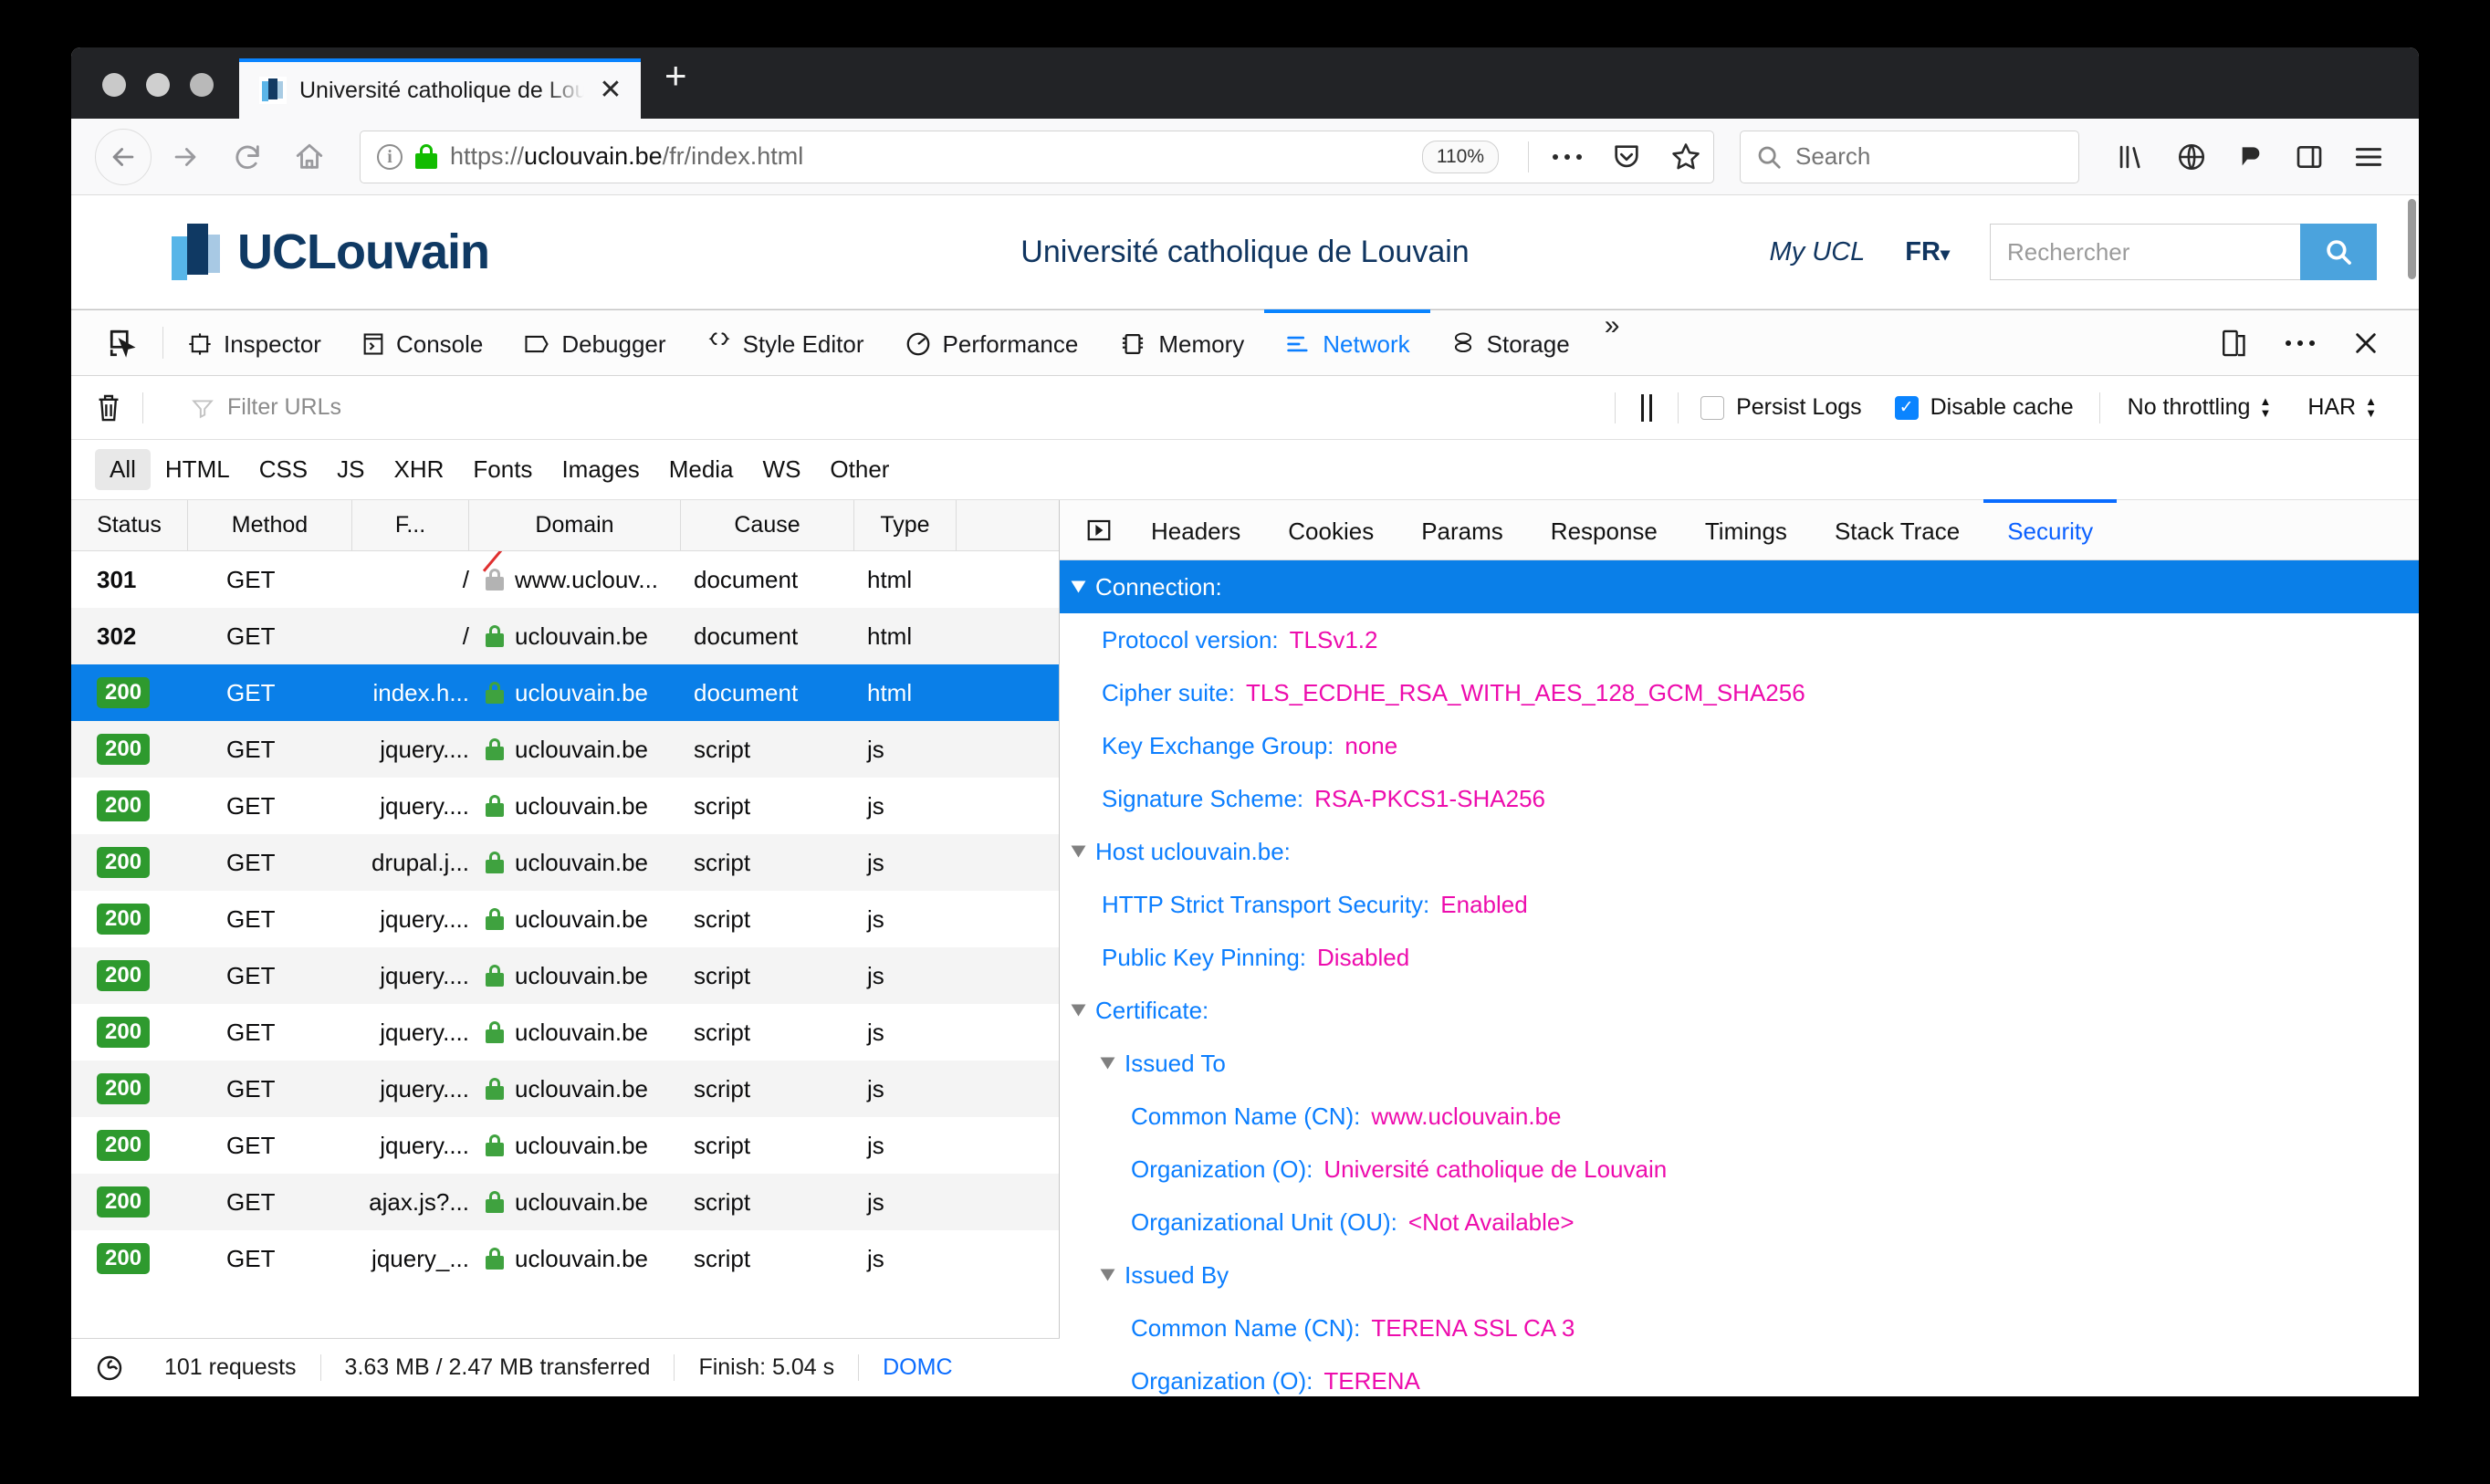  What do you see at coordinates (129, 525) in the screenshot?
I see `column-header-status: Status` at bounding box center [129, 525].